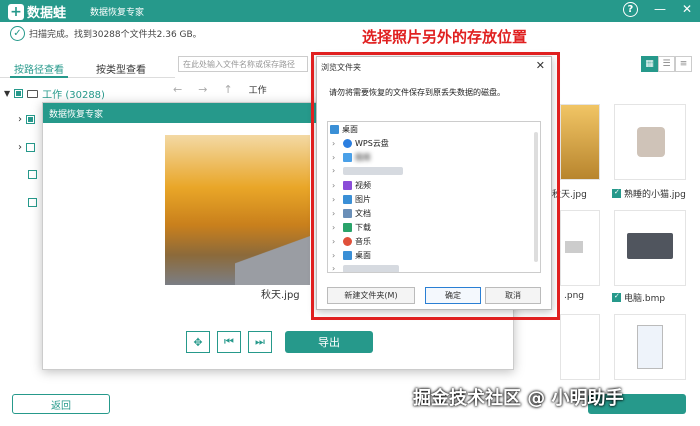 This screenshot has height=426, width=700. I want to click on current-path: 工作, so click(257, 90).